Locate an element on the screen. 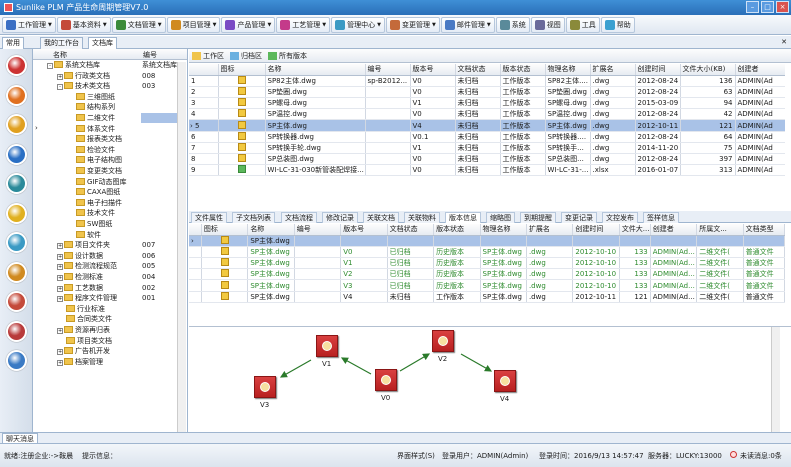 Image resolution: width=791 pixels, height=467 pixels. tree-node: + 检测标准 004 is located at coordinates (107, 277).